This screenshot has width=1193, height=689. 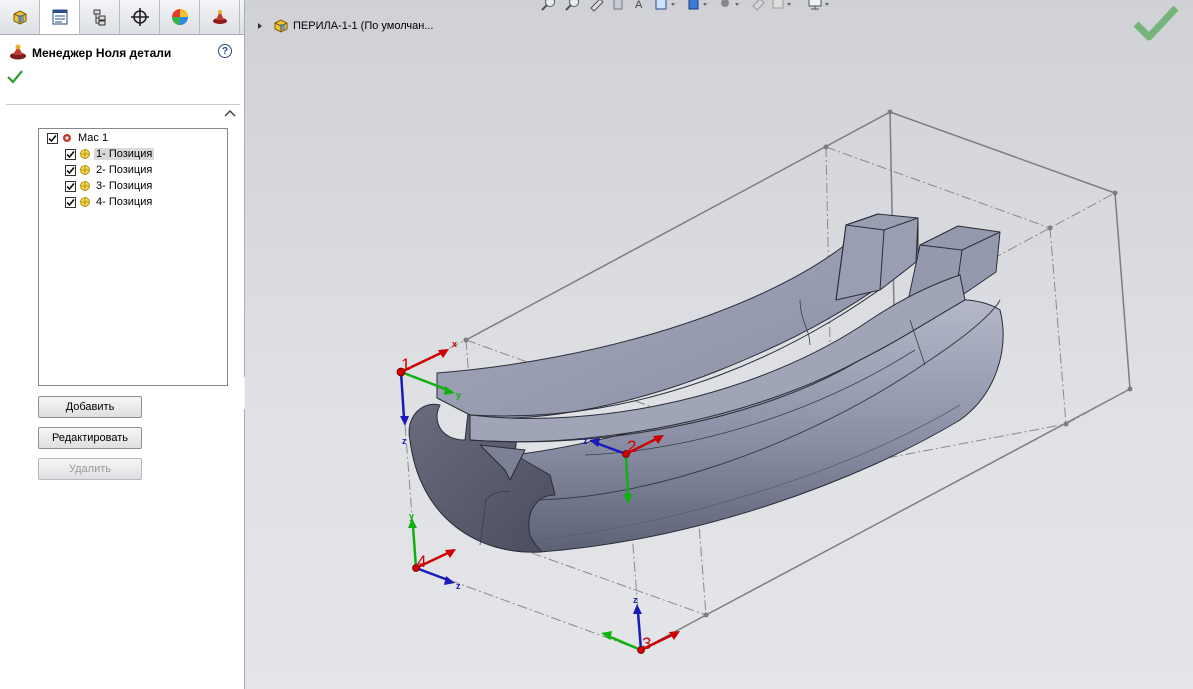 I want to click on svg-text: A, so click(x=639, y=5).